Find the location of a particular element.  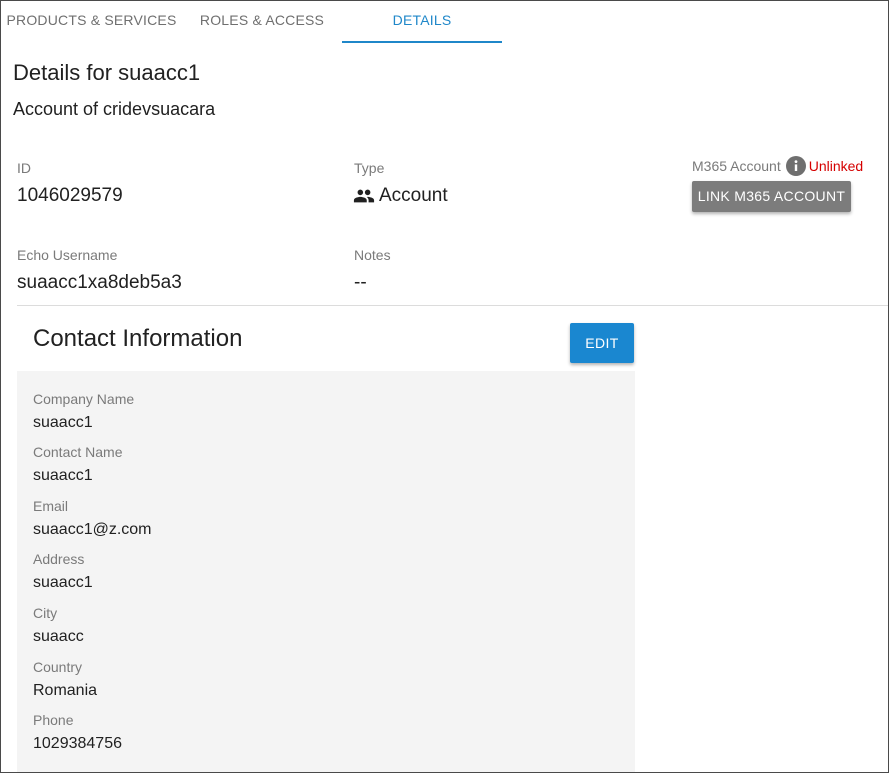

tab-products-services: PRODUCTS & SERVICES is located at coordinates (91, 22).